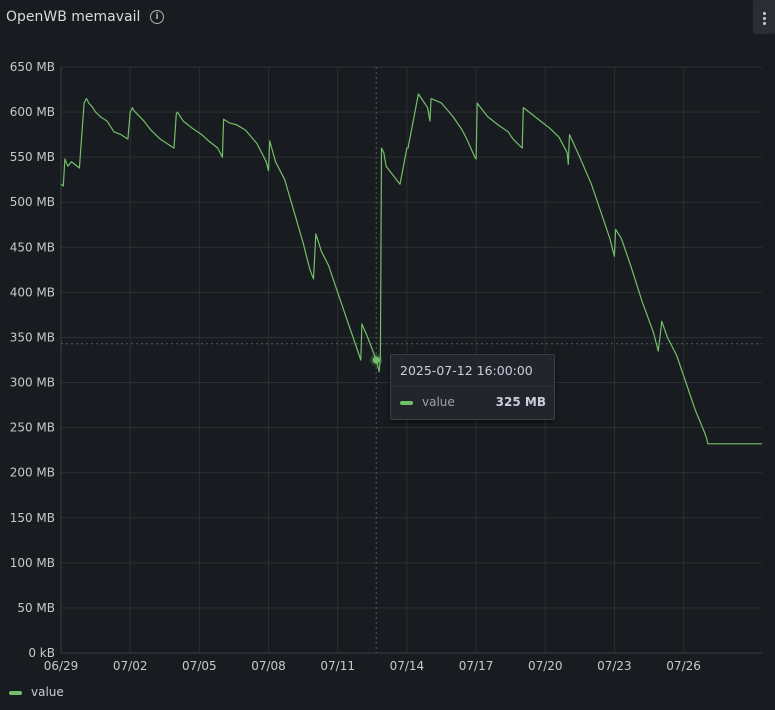 This screenshot has width=775, height=710. I want to click on tooltip-divider, so click(472, 386).